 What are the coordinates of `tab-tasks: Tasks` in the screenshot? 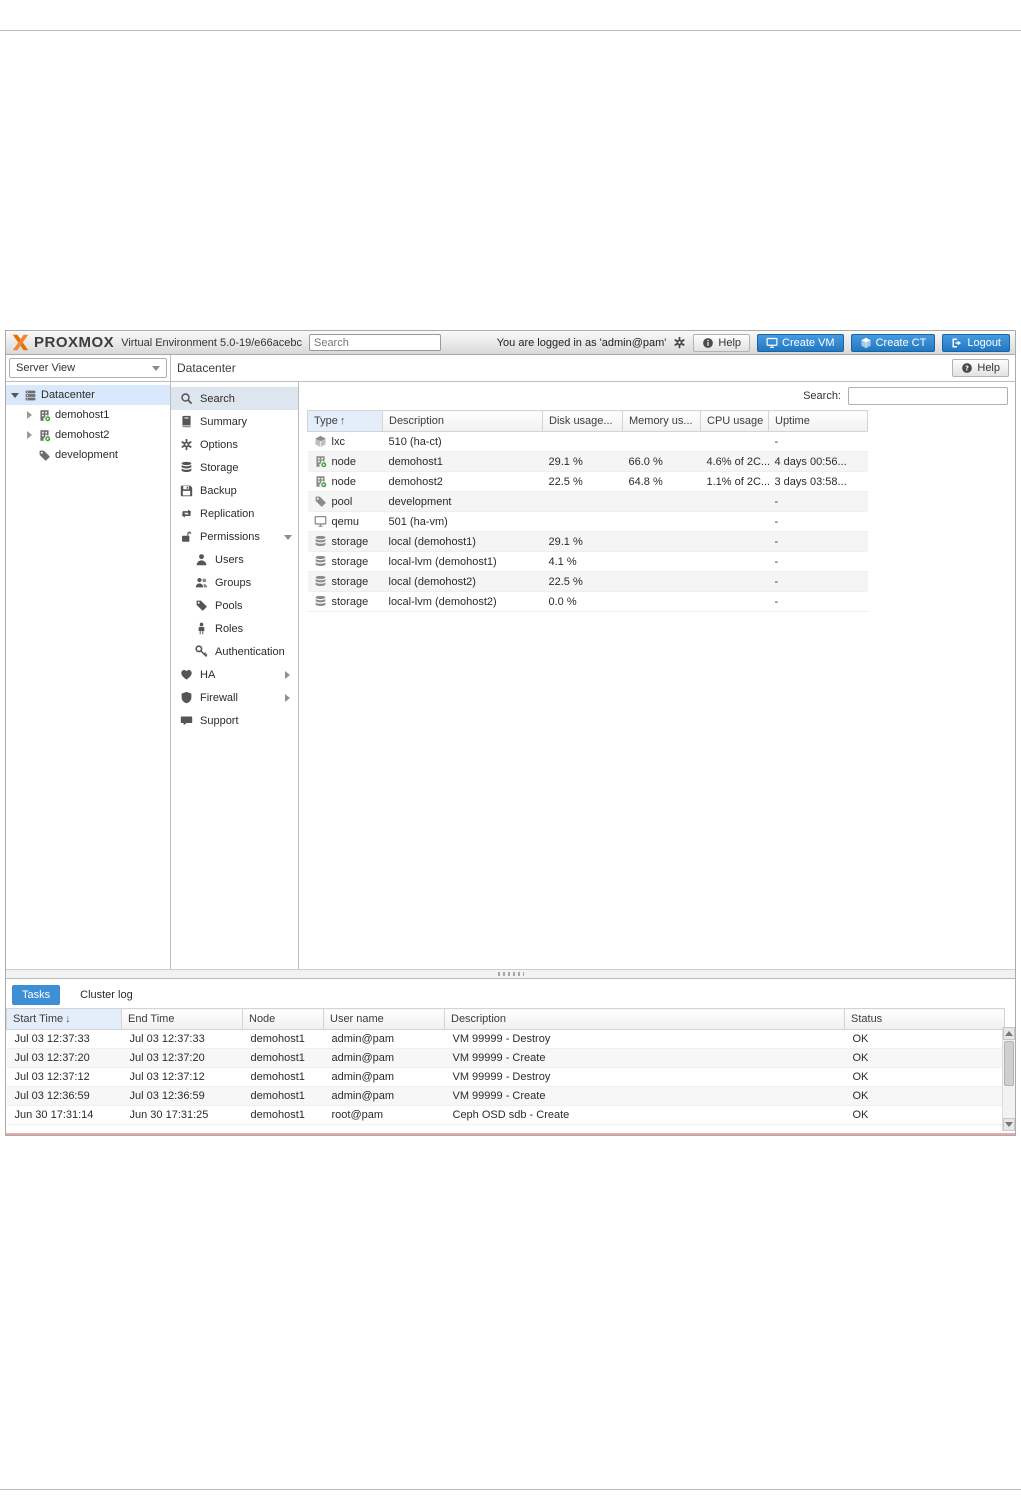 It's located at (36, 995).